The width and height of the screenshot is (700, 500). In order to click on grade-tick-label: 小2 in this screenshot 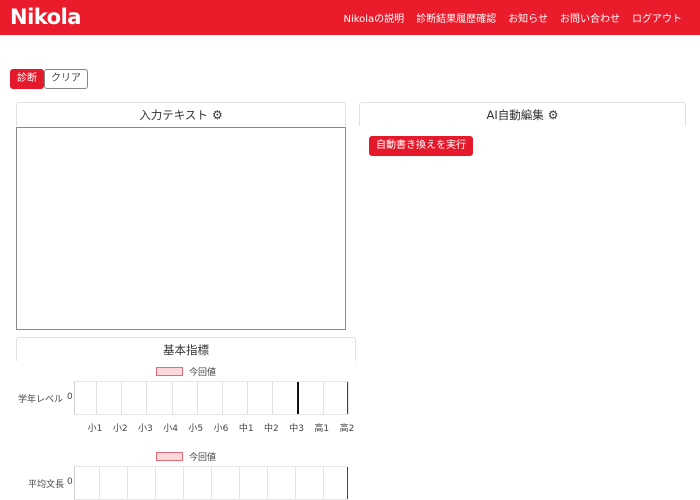, I will do `click(120, 429)`.